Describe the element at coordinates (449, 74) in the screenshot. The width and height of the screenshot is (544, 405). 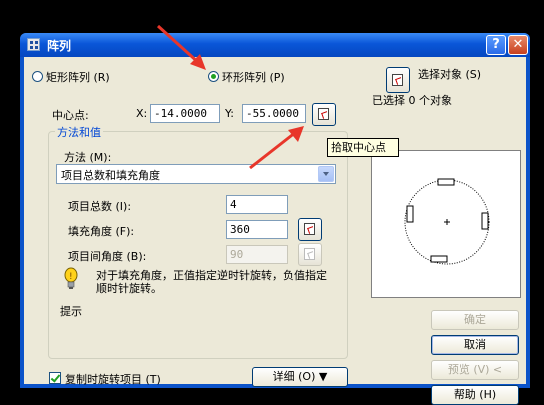
I see `select-objects-label: 选择对象 (S)` at that location.